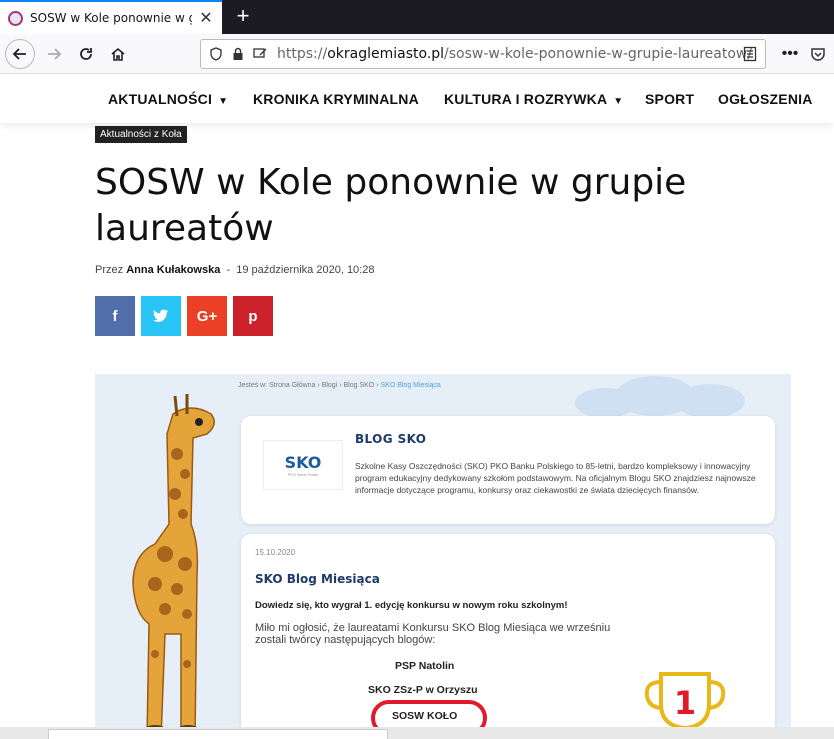 This screenshot has height=739, width=834. Describe the element at coordinates (303, 465) in the screenshot. I see `sko-logo: SKO PKO Bank Polski` at that location.